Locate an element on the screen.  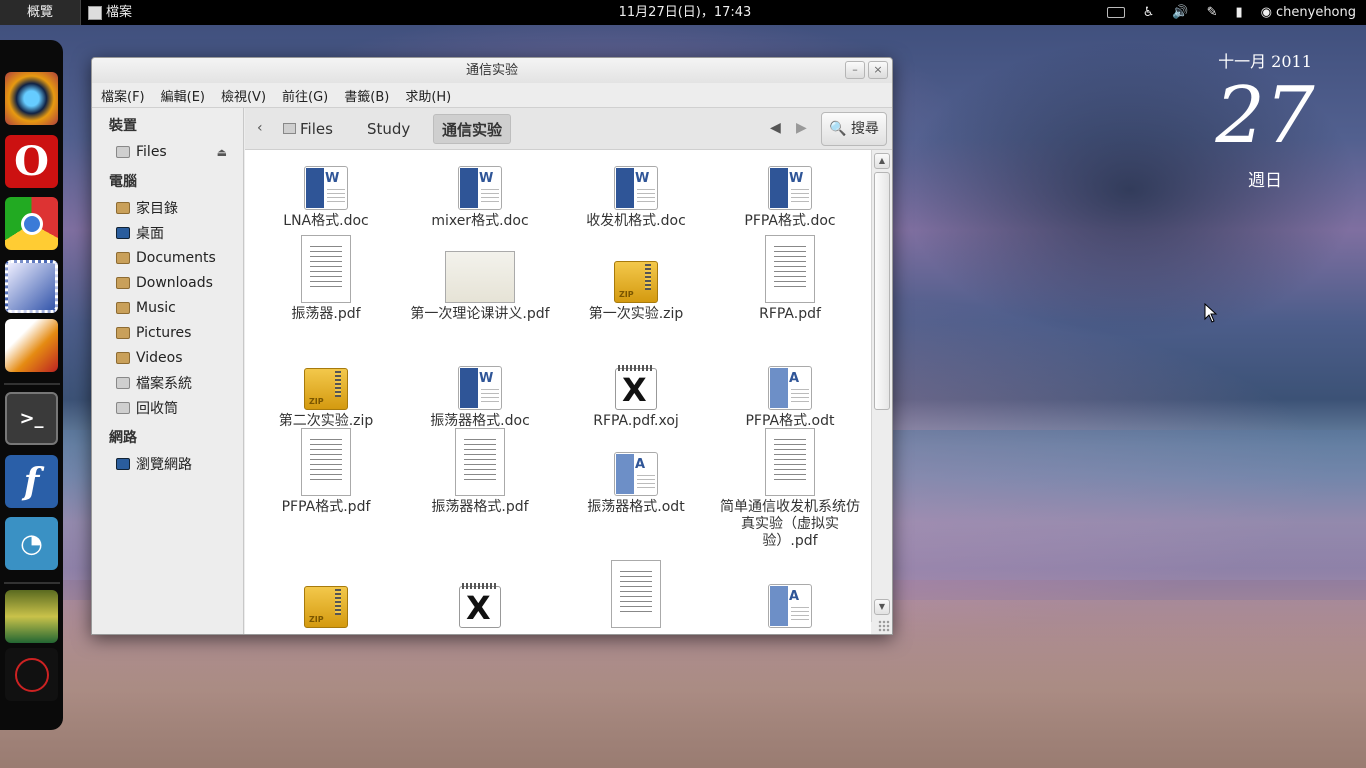
file-item: PFPA格式.pdf is located at coordinates (326, 472).